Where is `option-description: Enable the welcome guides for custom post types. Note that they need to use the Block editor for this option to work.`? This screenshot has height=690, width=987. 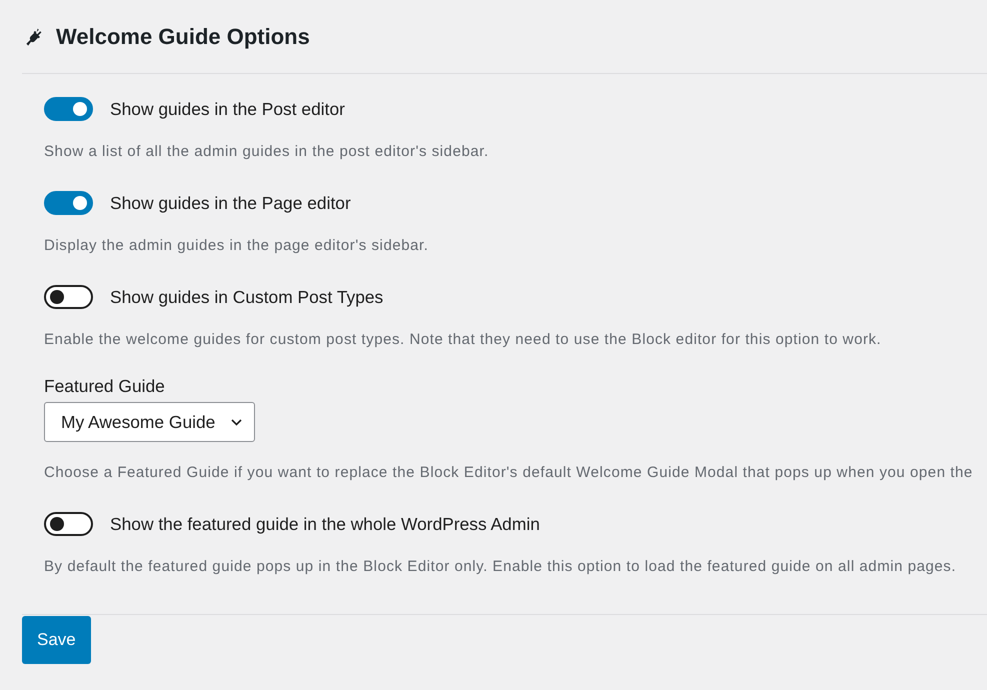
option-description: Enable the welcome guides for custom post types. Note that they need to use the Block editor for this option to work. is located at coordinates (463, 340).